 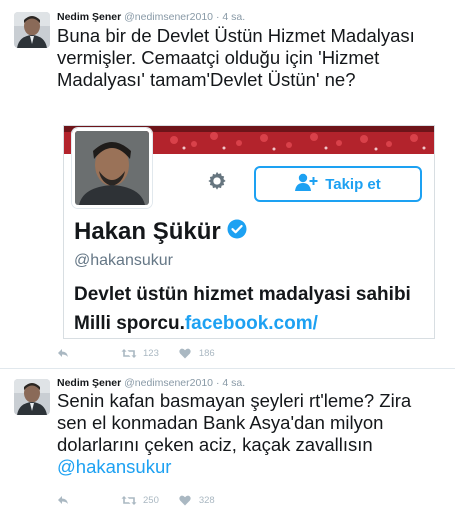 I want to click on embedded-bio-link: facebook.com/, so click(x=251, y=323).